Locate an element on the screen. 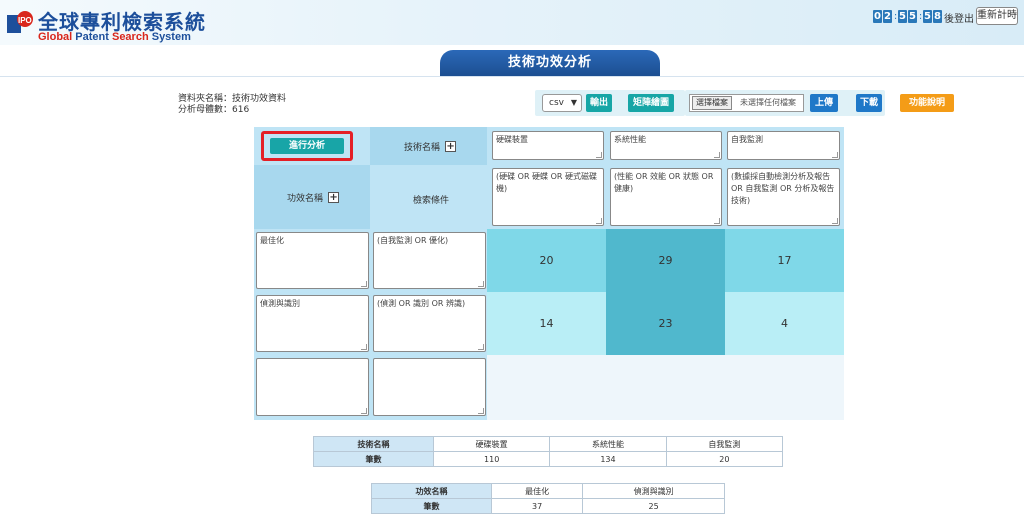  table-cell: 系統性能 is located at coordinates (608, 444).